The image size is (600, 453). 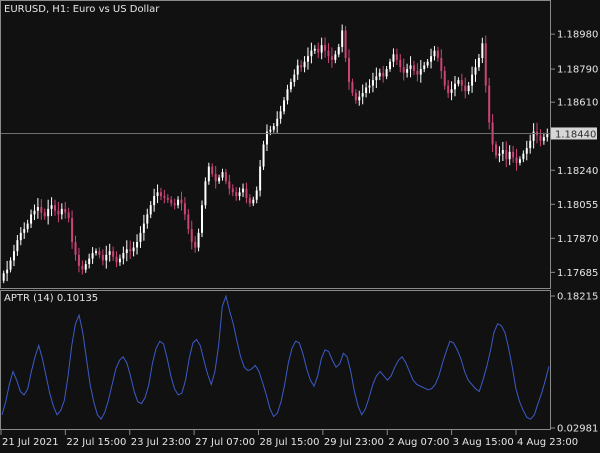 I want to click on time-tick-label: 21 Jul 2021, so click(x=30, y=442).